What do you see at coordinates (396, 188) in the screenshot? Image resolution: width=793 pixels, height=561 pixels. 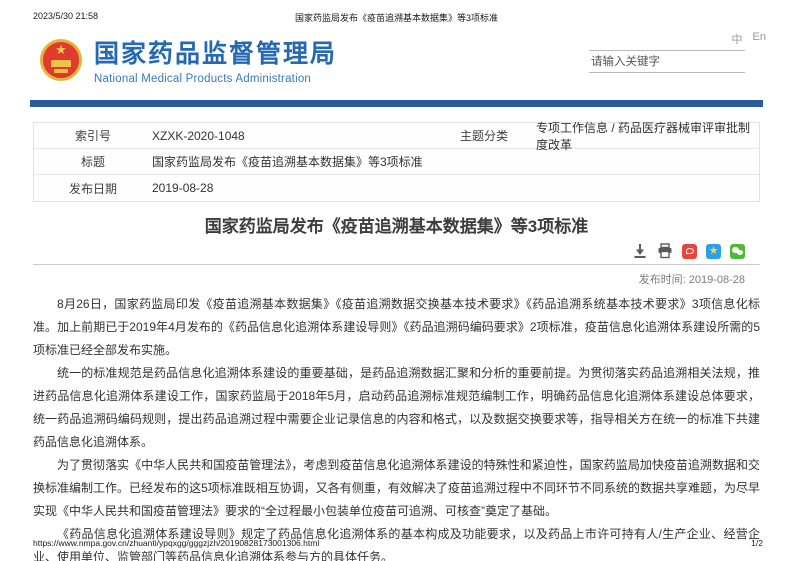 I see `table-row: 发布日期 2019-08-28` at bounding box center [396, 188].